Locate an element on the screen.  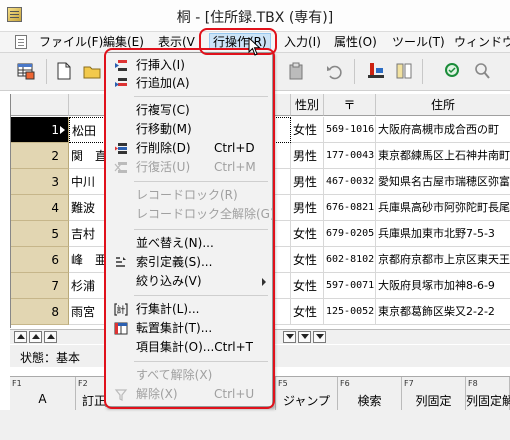
new-file-button is located at coordinates (64, 71).